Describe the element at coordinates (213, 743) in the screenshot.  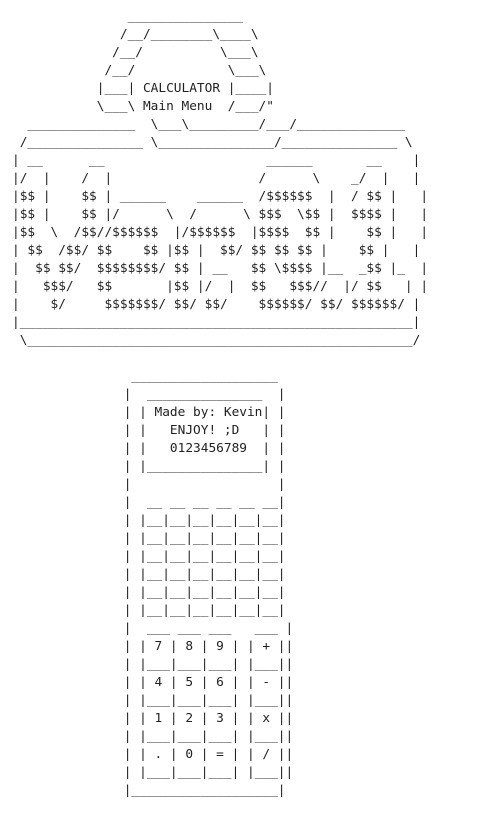
I see `key-equals-button` at that location.